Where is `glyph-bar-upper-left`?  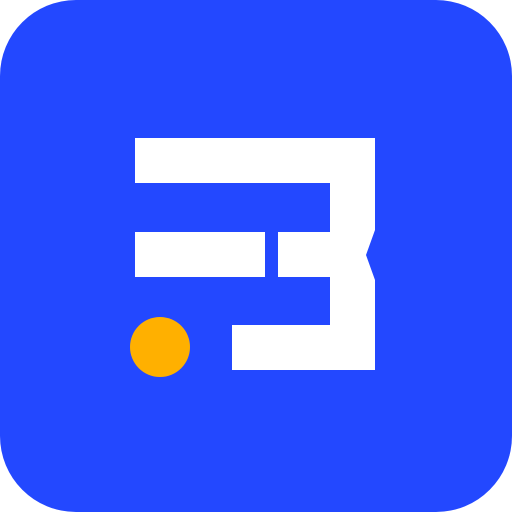
glyph-bar-upper-left is located at coordinates (200, 254).